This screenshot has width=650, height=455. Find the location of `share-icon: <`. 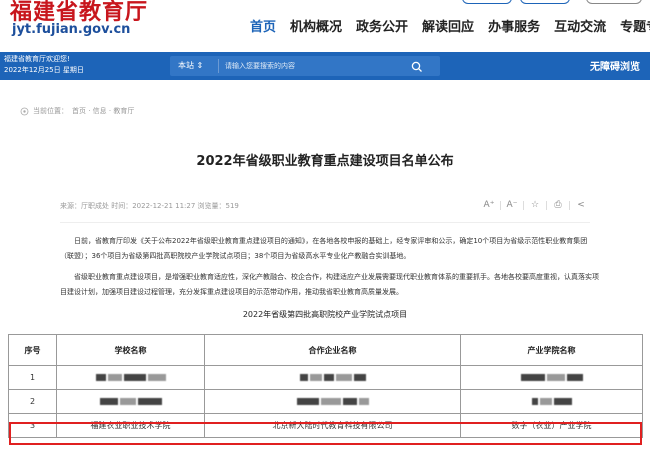

share-icon: < is located at coordinates (581, 205).